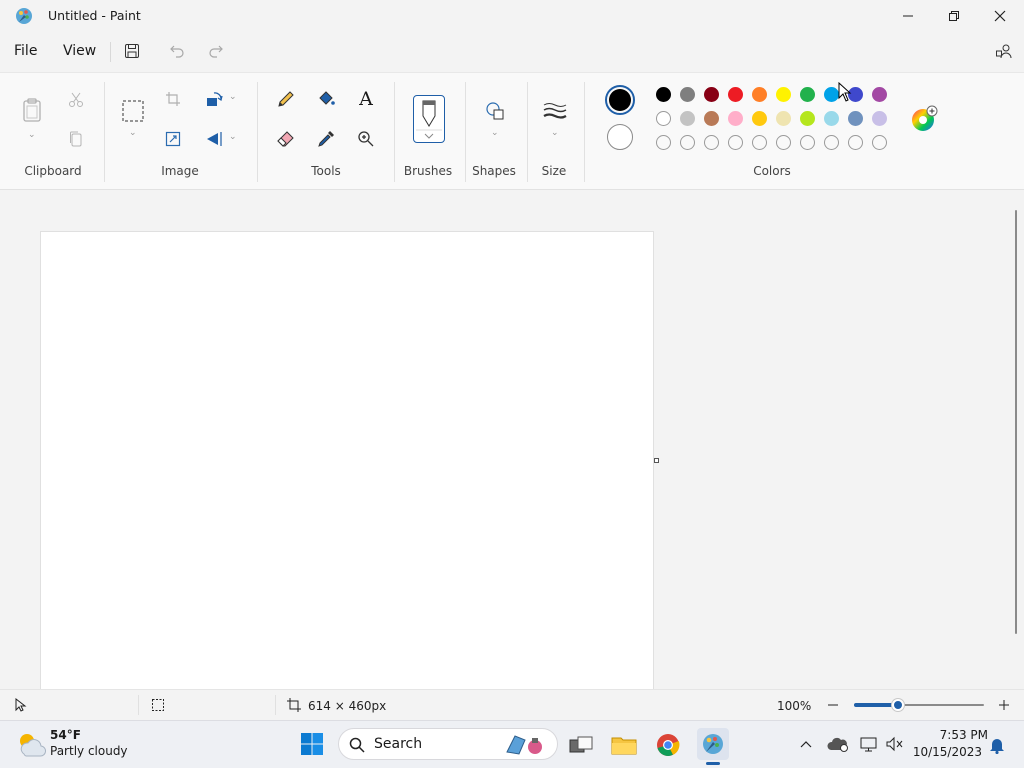 This screenshot has width=1024, height=768. I want to click on window-title: Untitled - Paint, so click(94, 15).